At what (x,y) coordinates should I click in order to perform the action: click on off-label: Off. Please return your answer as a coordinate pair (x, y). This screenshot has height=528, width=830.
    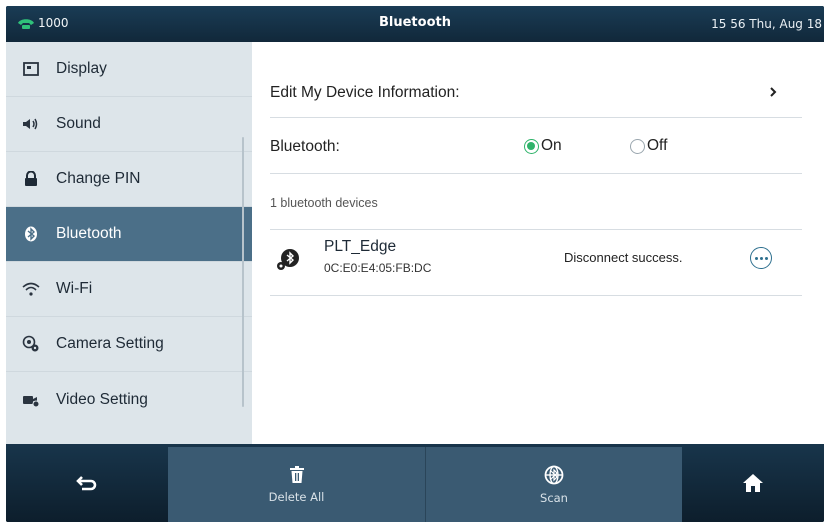
    Looking at the image, I should click on (657, 145).